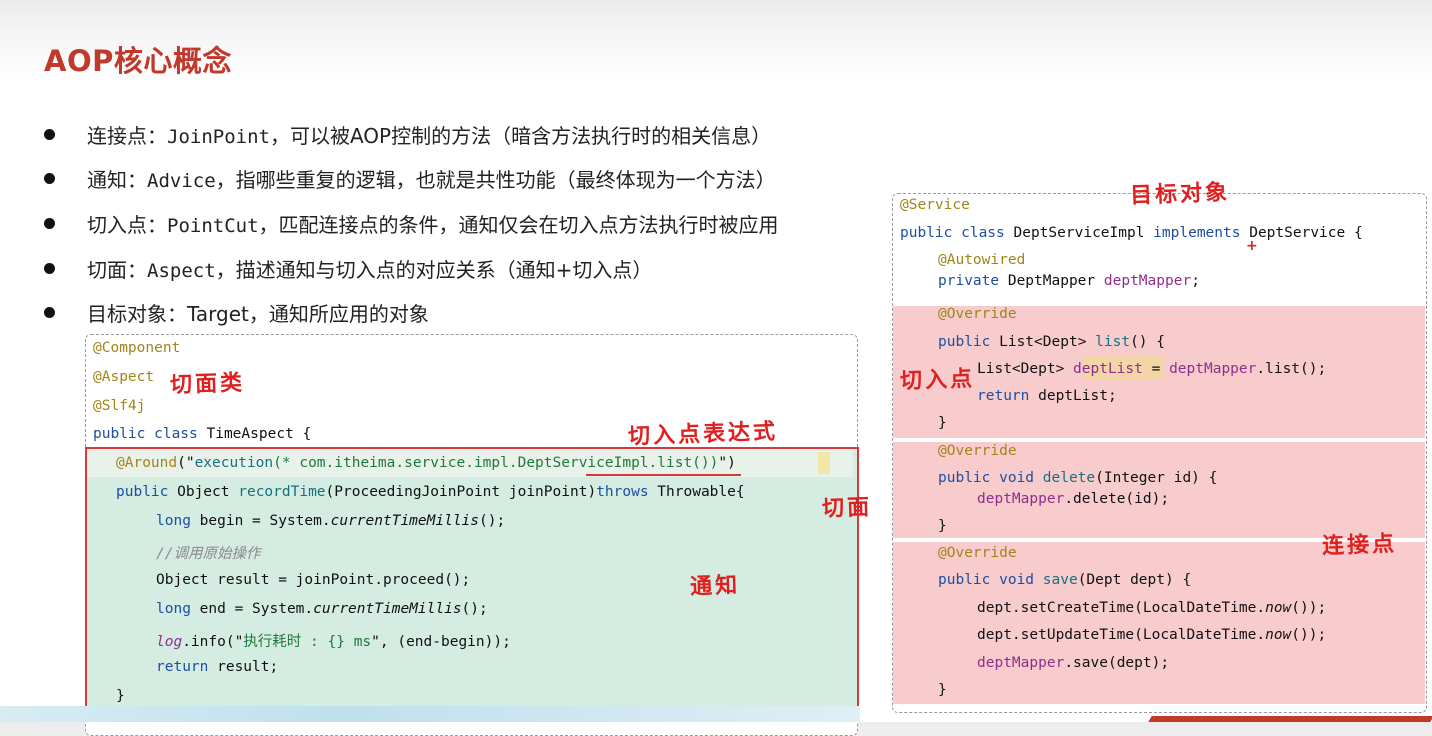 The height and width of the screenshot is (736, 1432). Describe the element at coordinates (1073, 663) in the screenshot. I see `code-line: deptMapper.save(dept);` at that location.